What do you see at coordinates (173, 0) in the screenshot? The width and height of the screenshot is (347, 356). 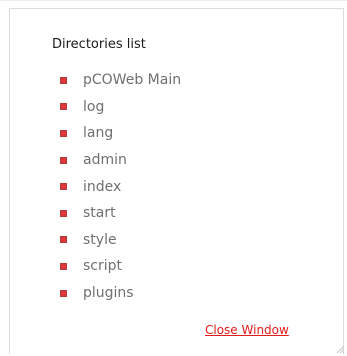 I see `top-divider` at bounding box center [173, 0].